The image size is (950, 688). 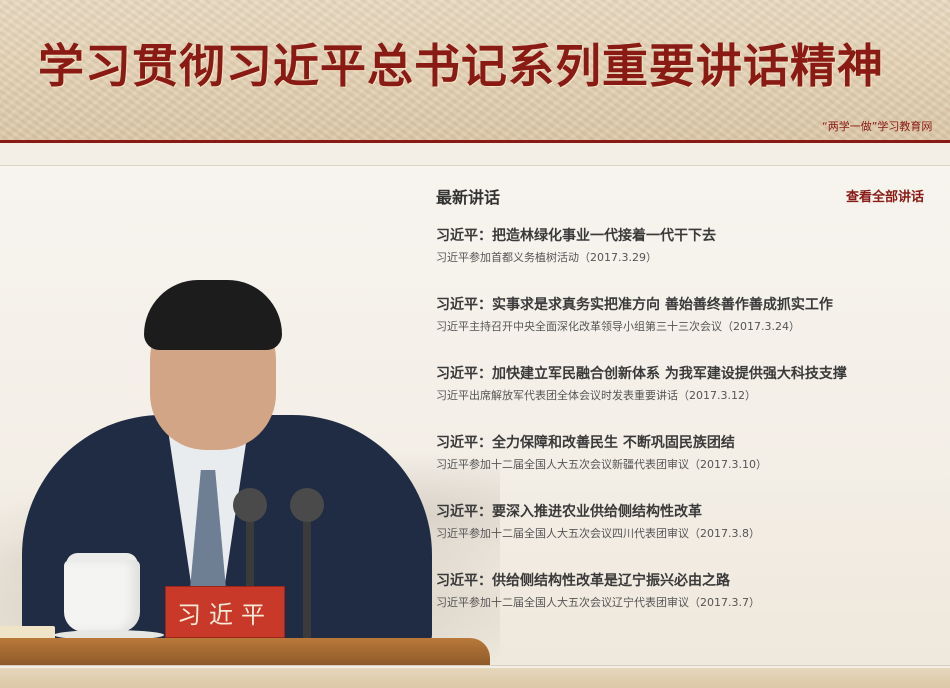 I want to click on speech-title-link: 习近平：把造林绿化事业一代接着一代干下去, so click(x=686, y=236).